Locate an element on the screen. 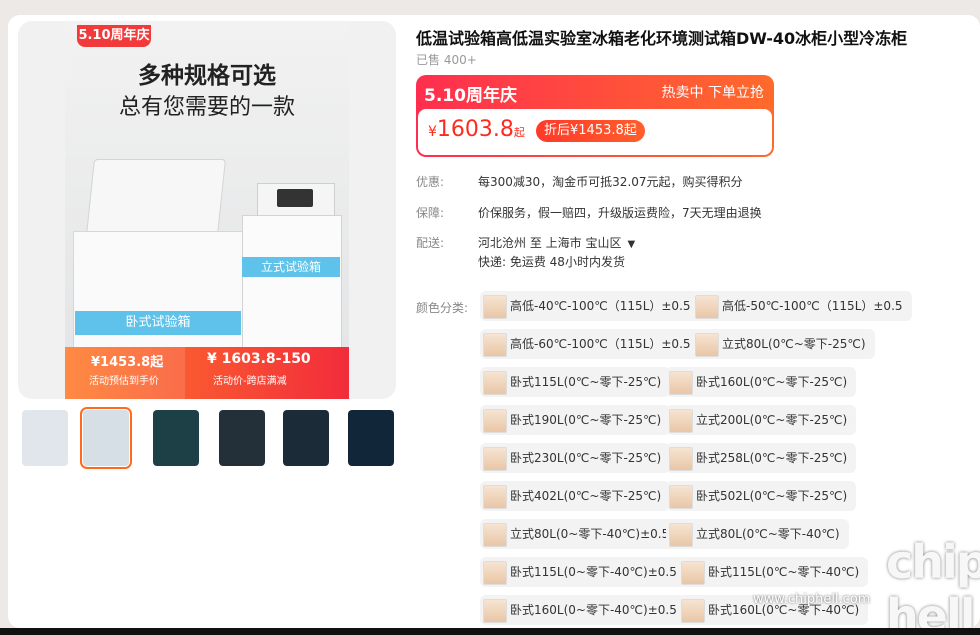 The height and width of the screenshot is (635, 980). current-price: ¥1603.8起 is located at coordinates (476, 129).